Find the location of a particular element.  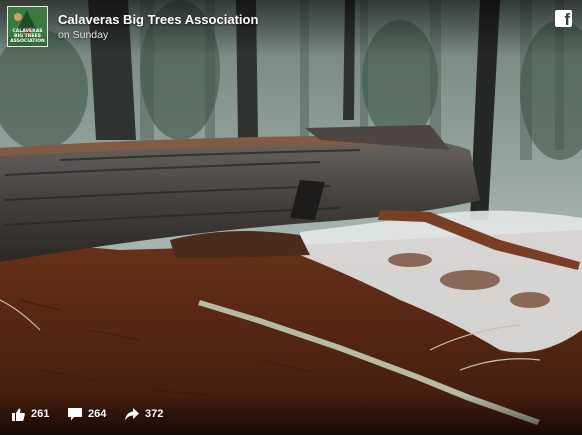

comments-count-value: 264 is located at coordinates (97, 414).